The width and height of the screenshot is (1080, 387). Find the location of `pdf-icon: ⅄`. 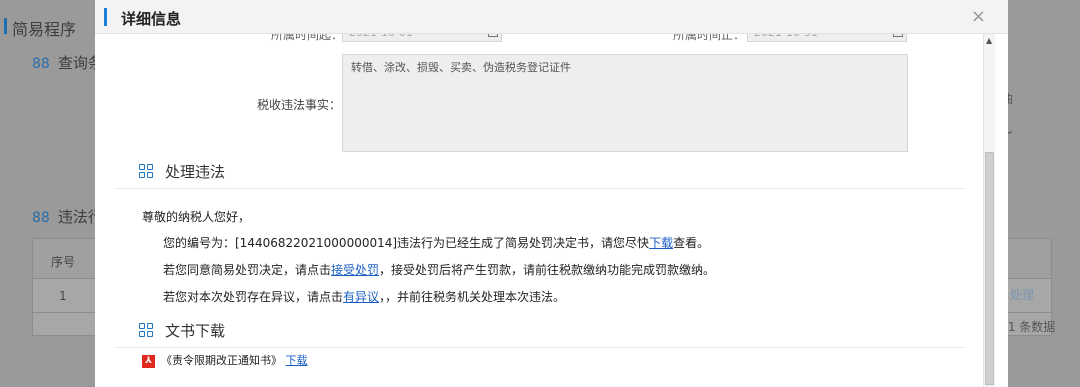

pdf-icon: ⅄ is located at coordinates (148, 361).